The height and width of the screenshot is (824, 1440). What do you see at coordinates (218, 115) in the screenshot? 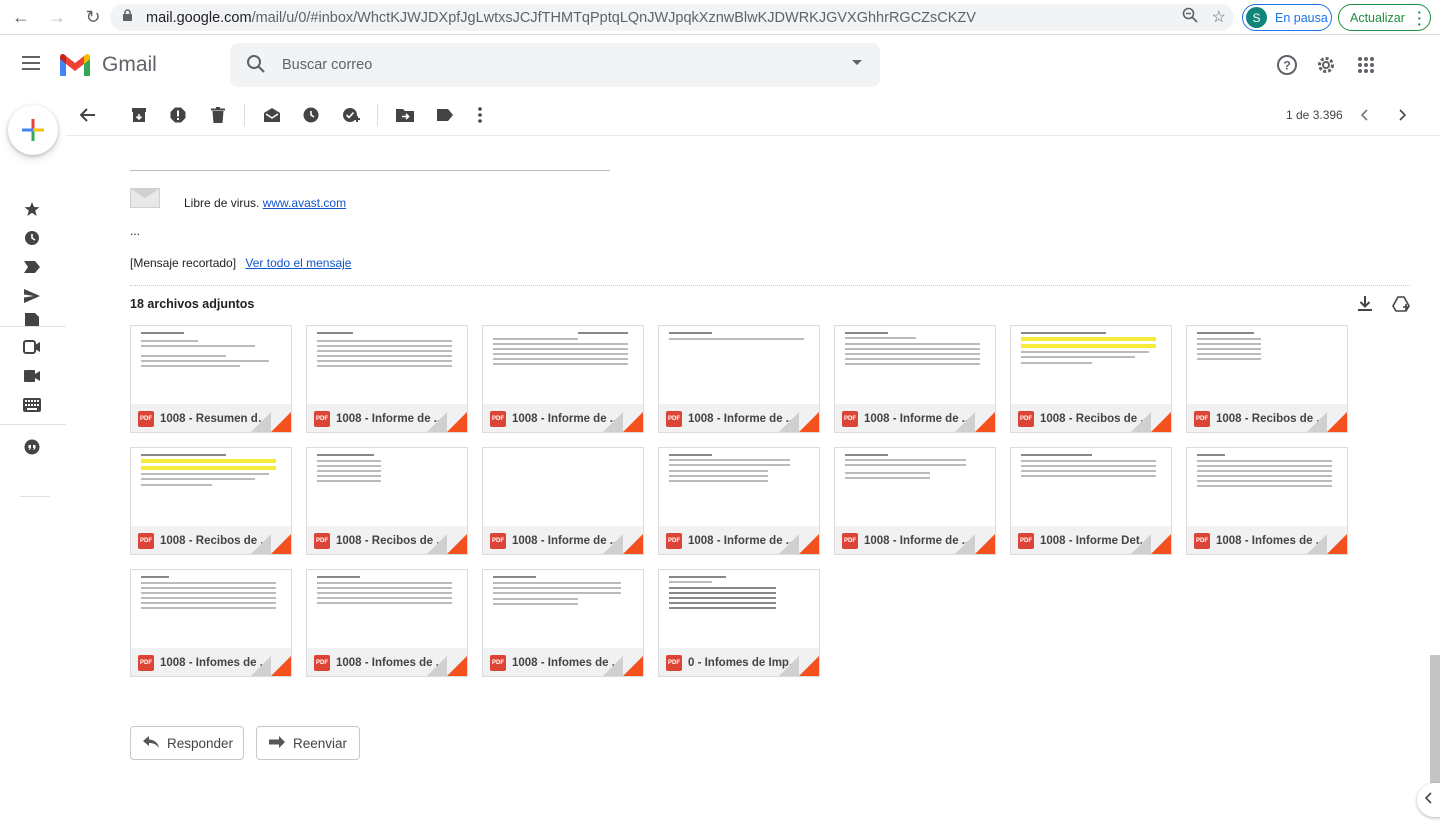
I see `delete-trash-icon` at bounding box center [218, 115].